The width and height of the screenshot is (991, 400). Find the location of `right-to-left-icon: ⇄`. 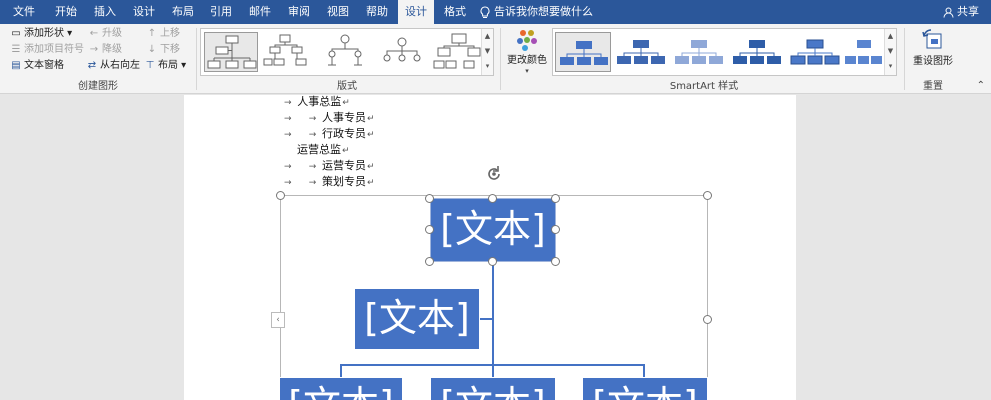

right-to-left-icon: ⇄ is located at coordinates (92, 65).